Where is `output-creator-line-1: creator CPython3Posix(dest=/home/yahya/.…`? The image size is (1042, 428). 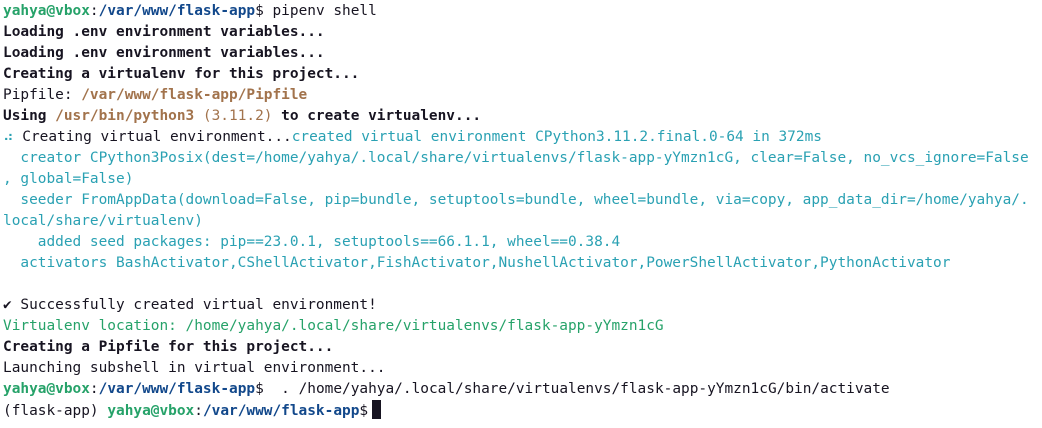
output-creator-line-1: creator CPython3Posix(dest=/home/yahya/.… is located at coordinates (516, 158).